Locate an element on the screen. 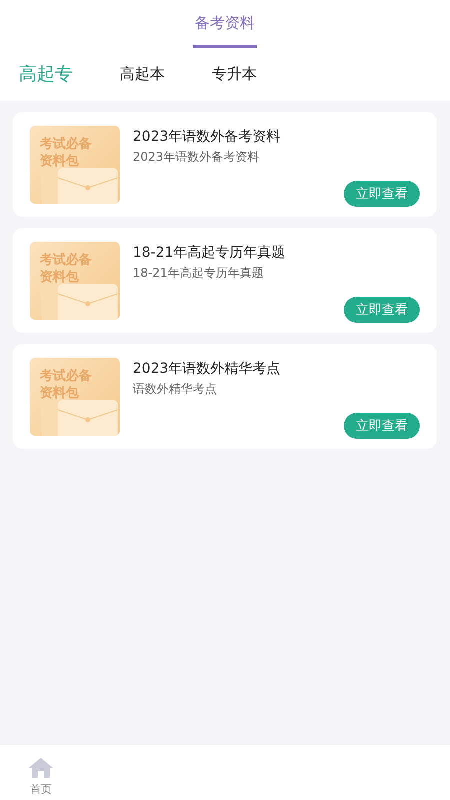  material-card: 考试必备 资料包 2023年语数外精华考点 语数外精华考点 立即查看 is located at coordinates (225, 396).